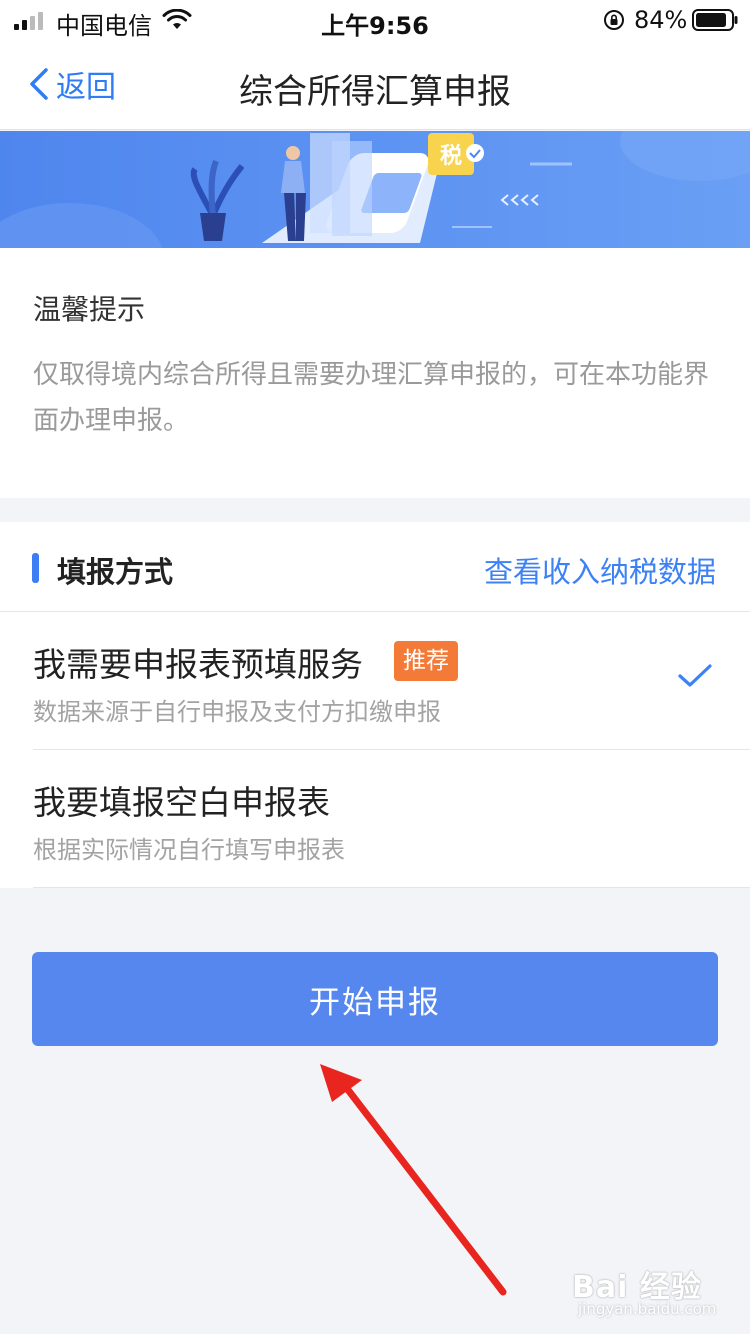 This screenshot has height=1334, width=750. Describe the element at coordinates (695, 675) in the screenshot. I see `checkmark-icon` at that location.